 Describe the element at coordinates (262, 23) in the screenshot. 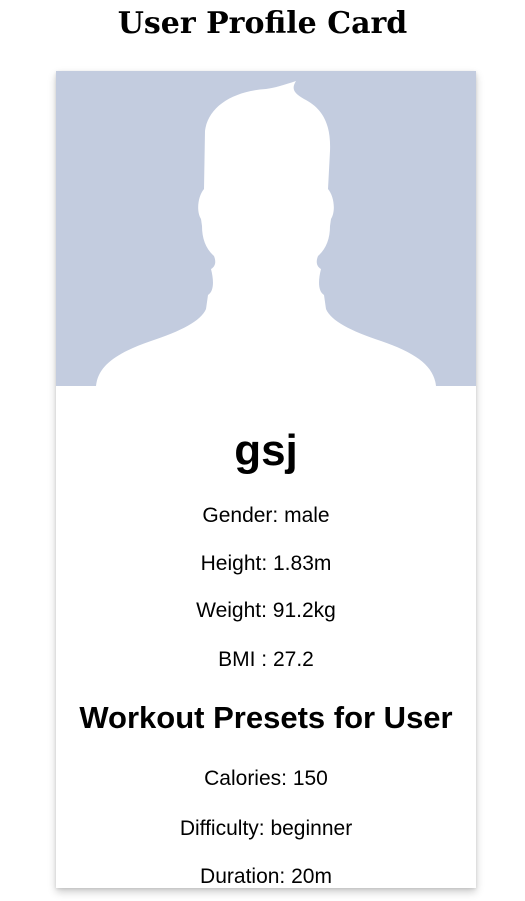

I see `page-title: User Profile Card` at that location.